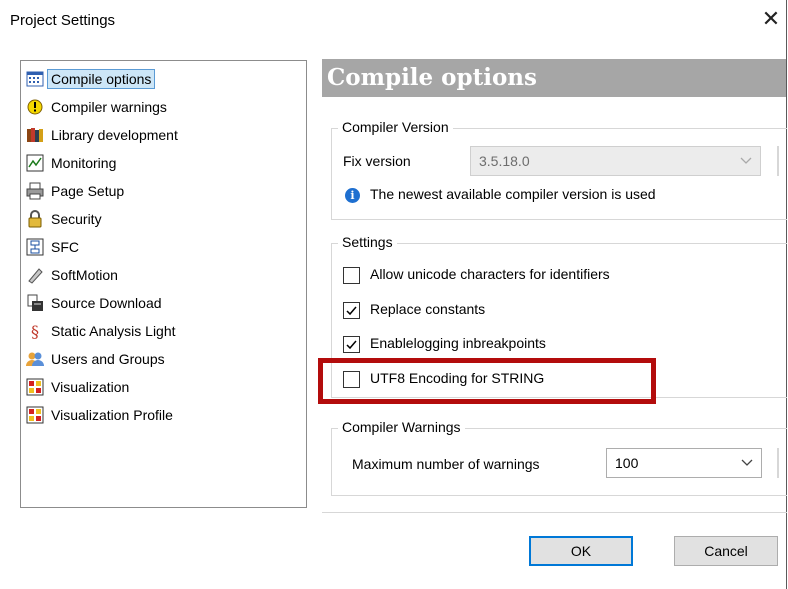 The height and width of the screenshot is (589, 788). Describe the element at coordinates (35, 79) in the screenshot. I see `compile-options-icon` at that location.